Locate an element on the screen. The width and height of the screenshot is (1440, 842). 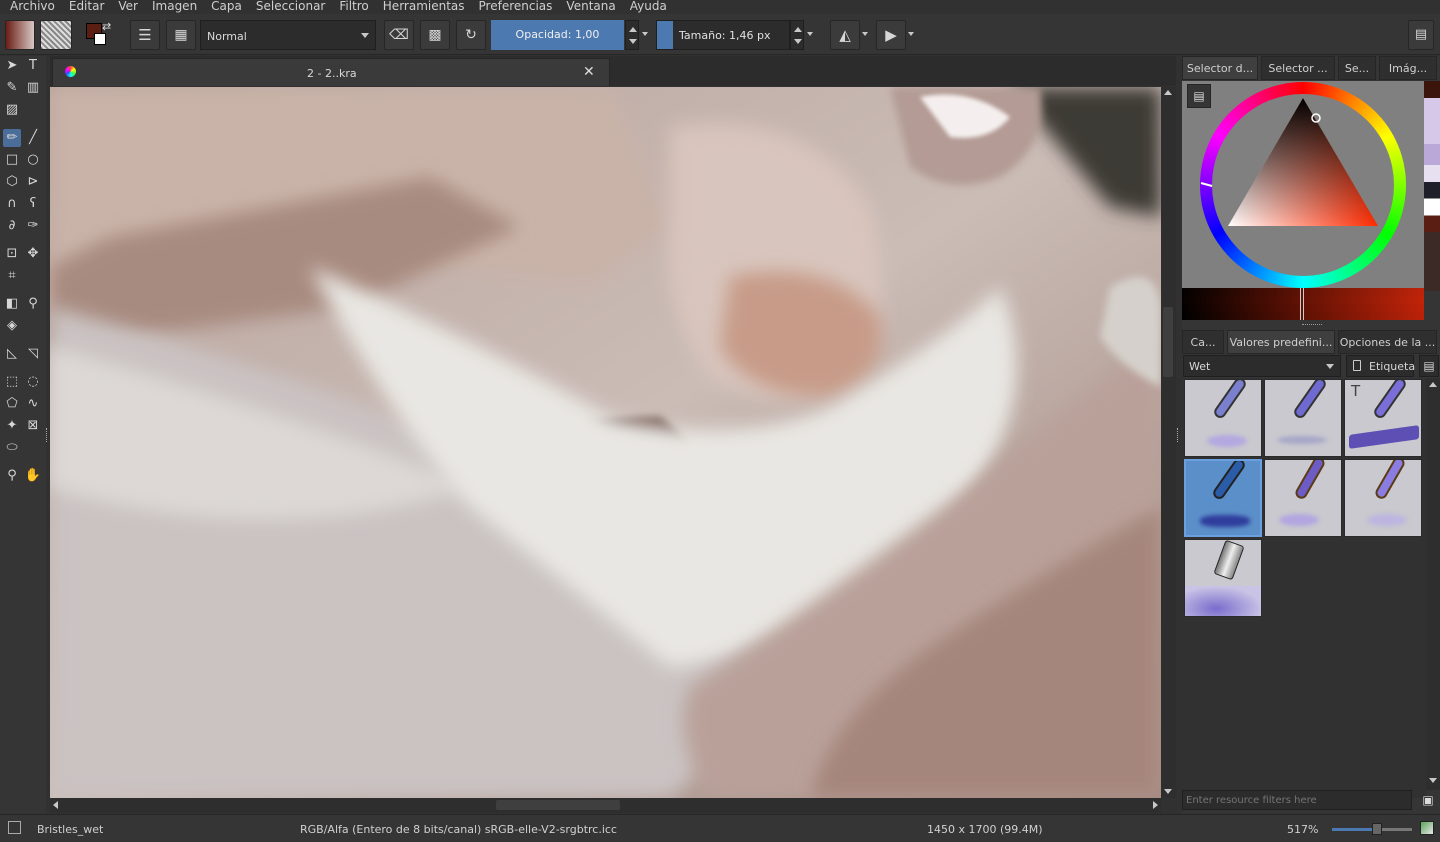
canvas-rotation-icon is located at coordinates (1427, 828).